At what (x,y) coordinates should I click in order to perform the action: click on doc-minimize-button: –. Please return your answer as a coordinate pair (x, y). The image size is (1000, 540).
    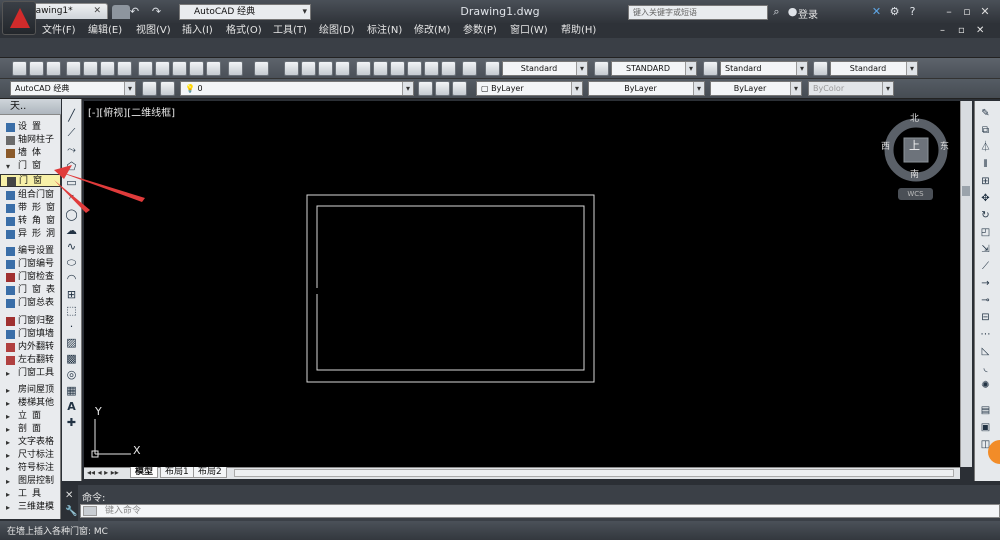
    Looking at the image, I should click on (942, 31).